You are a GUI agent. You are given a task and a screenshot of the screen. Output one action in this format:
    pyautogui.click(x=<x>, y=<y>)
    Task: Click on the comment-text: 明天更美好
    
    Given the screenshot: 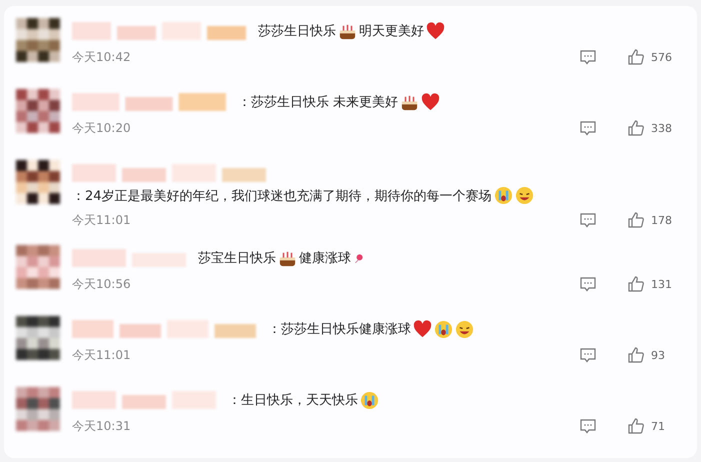 What is the action you would take?
    pyautogui.click(x=391, y=31)
    